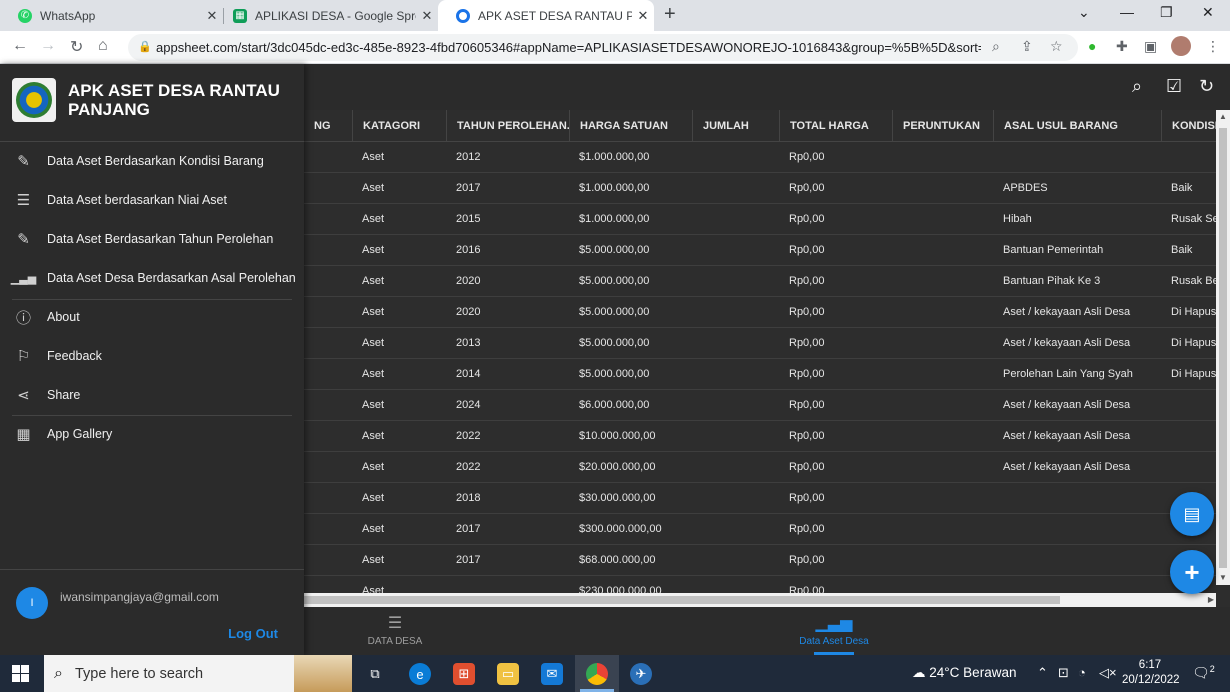  I want to click on new-tab-button: +, so click(670, 14).